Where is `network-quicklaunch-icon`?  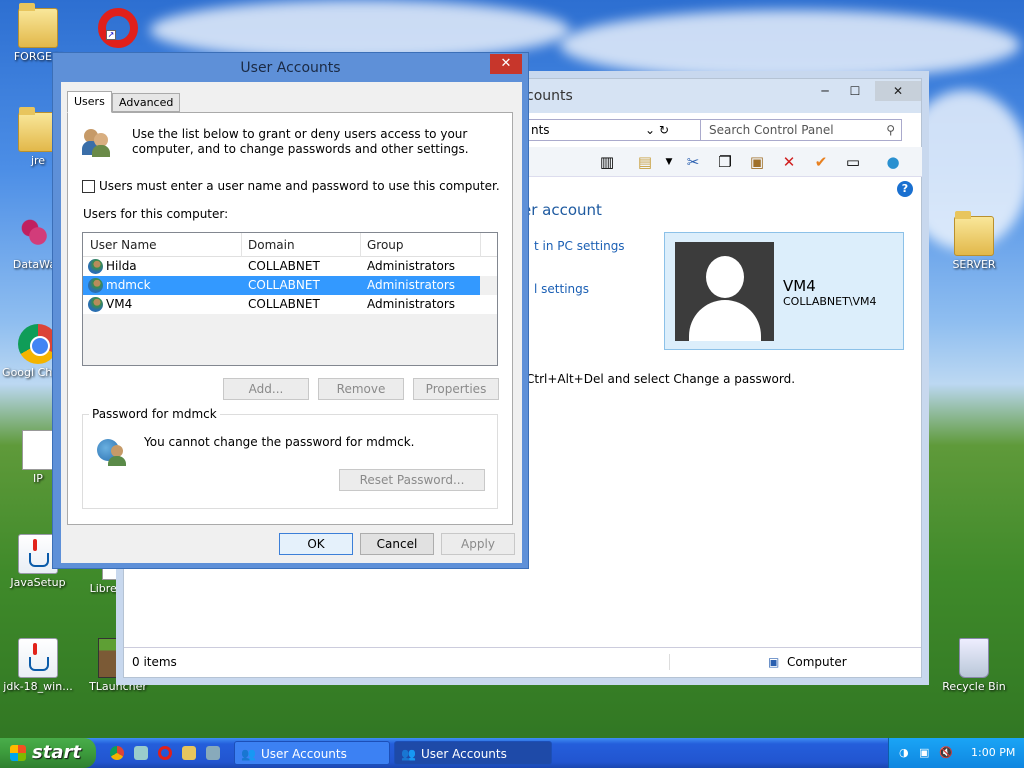
network-quicklaunch-icon is located at coordinates (141, 753).